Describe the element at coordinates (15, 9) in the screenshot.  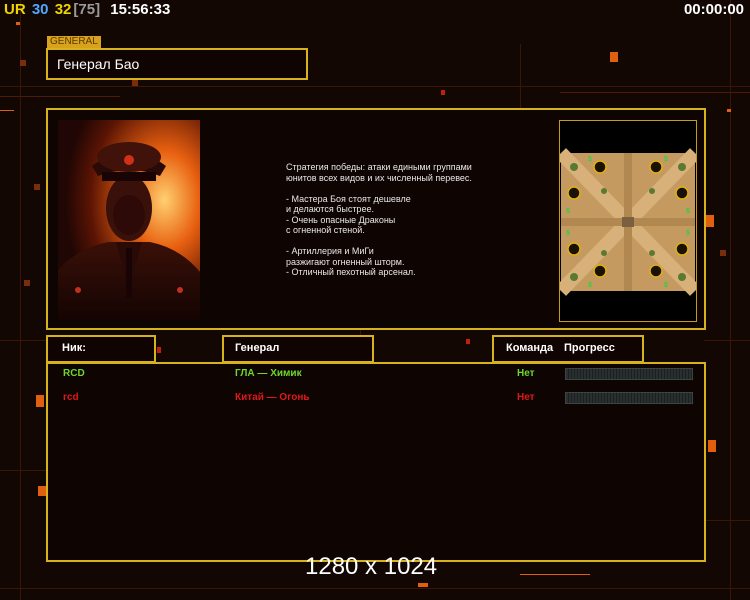
I see `hud-badge: UR` at that location.